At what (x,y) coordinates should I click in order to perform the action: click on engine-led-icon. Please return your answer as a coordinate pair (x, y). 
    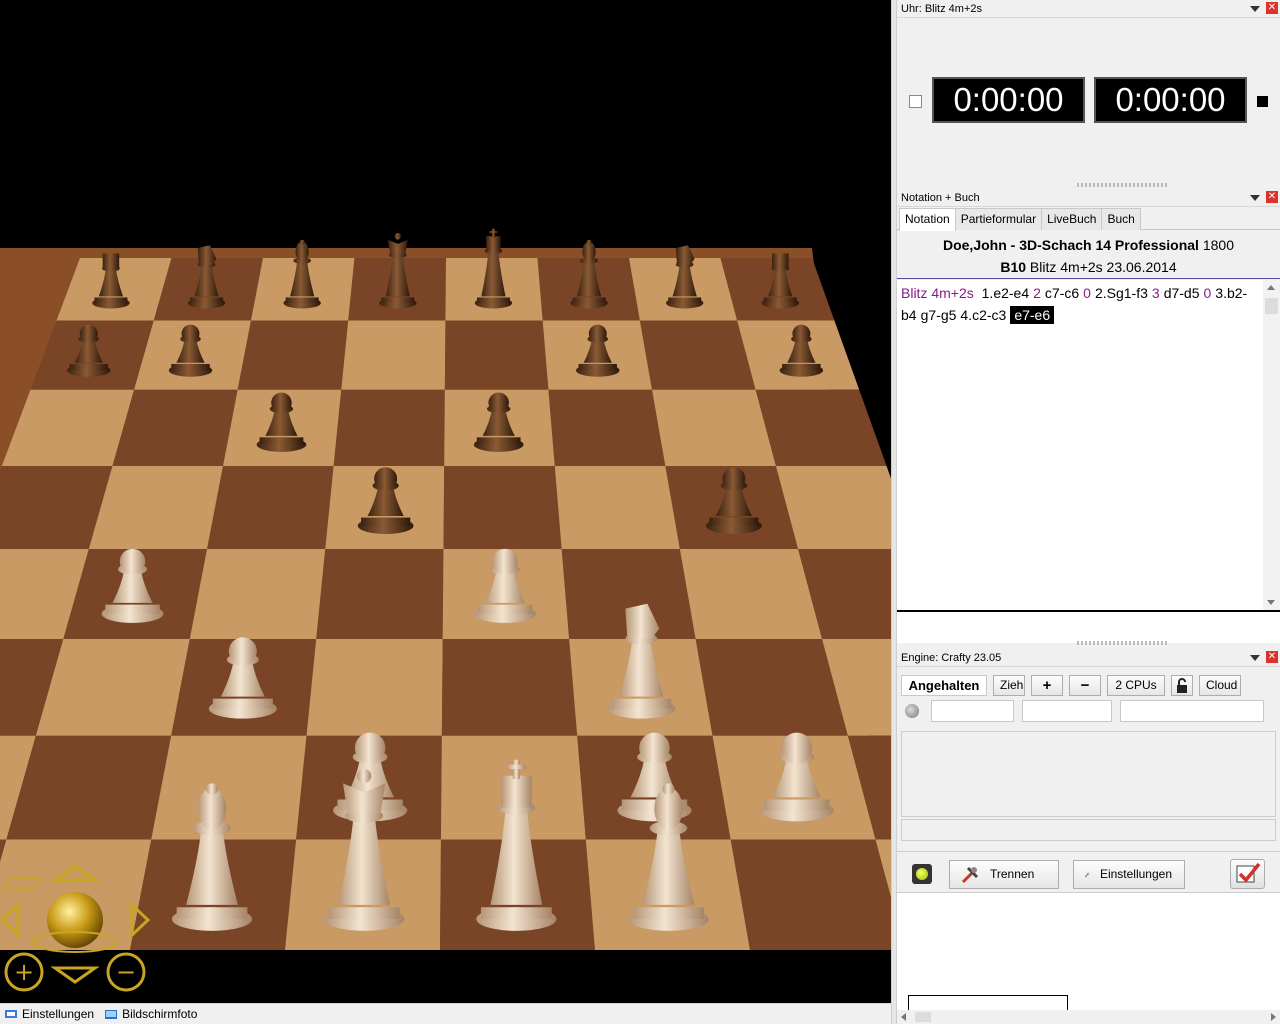
    Looking at the image, I should click on (912, 711).